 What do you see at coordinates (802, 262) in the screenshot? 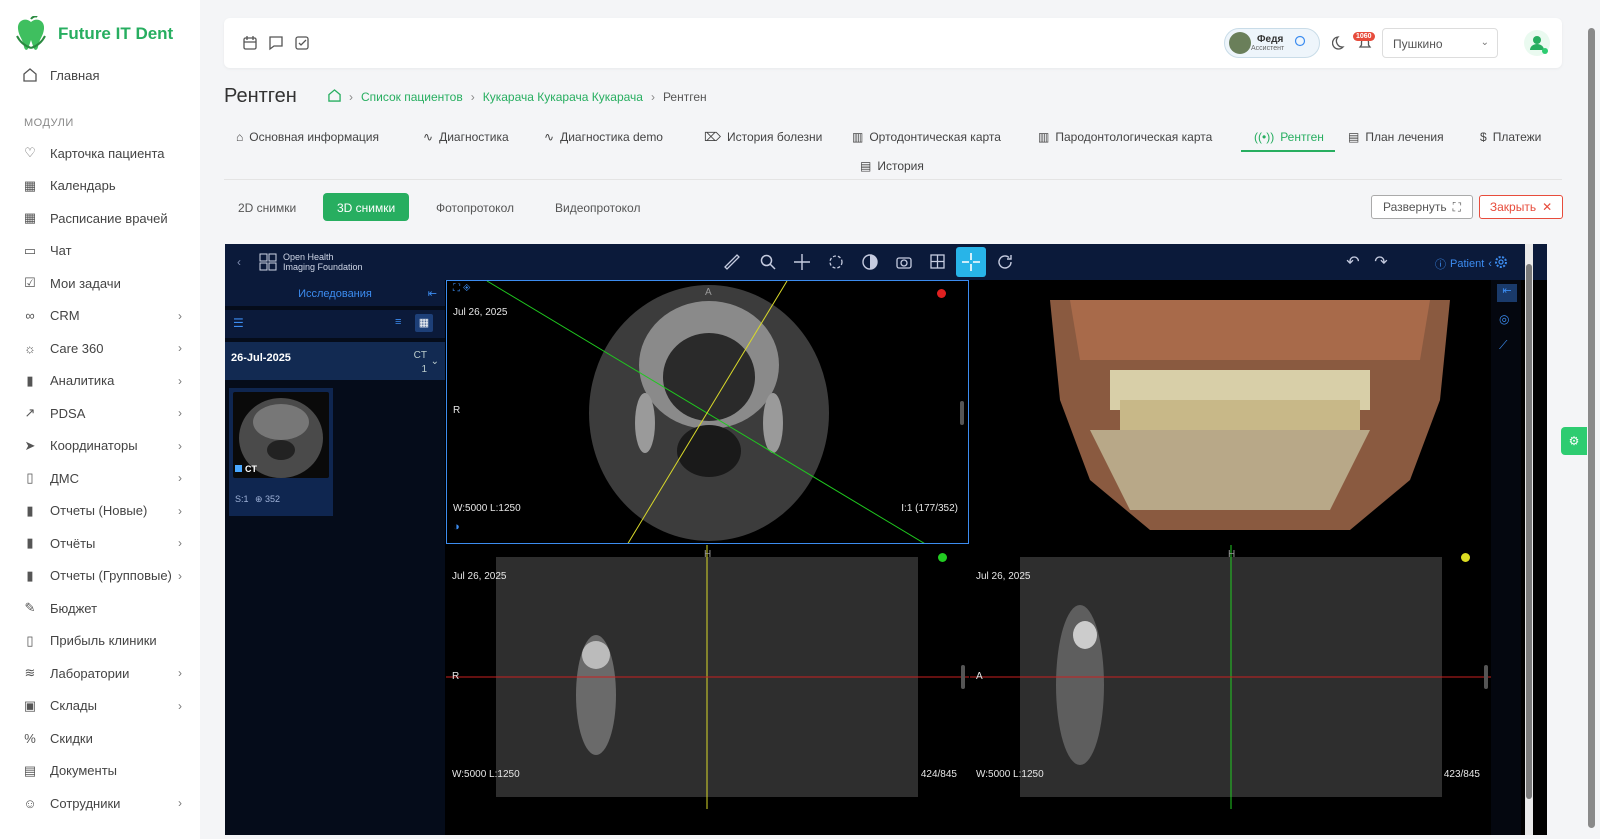
I see `pan-icon` at bounding box center [802, 262].